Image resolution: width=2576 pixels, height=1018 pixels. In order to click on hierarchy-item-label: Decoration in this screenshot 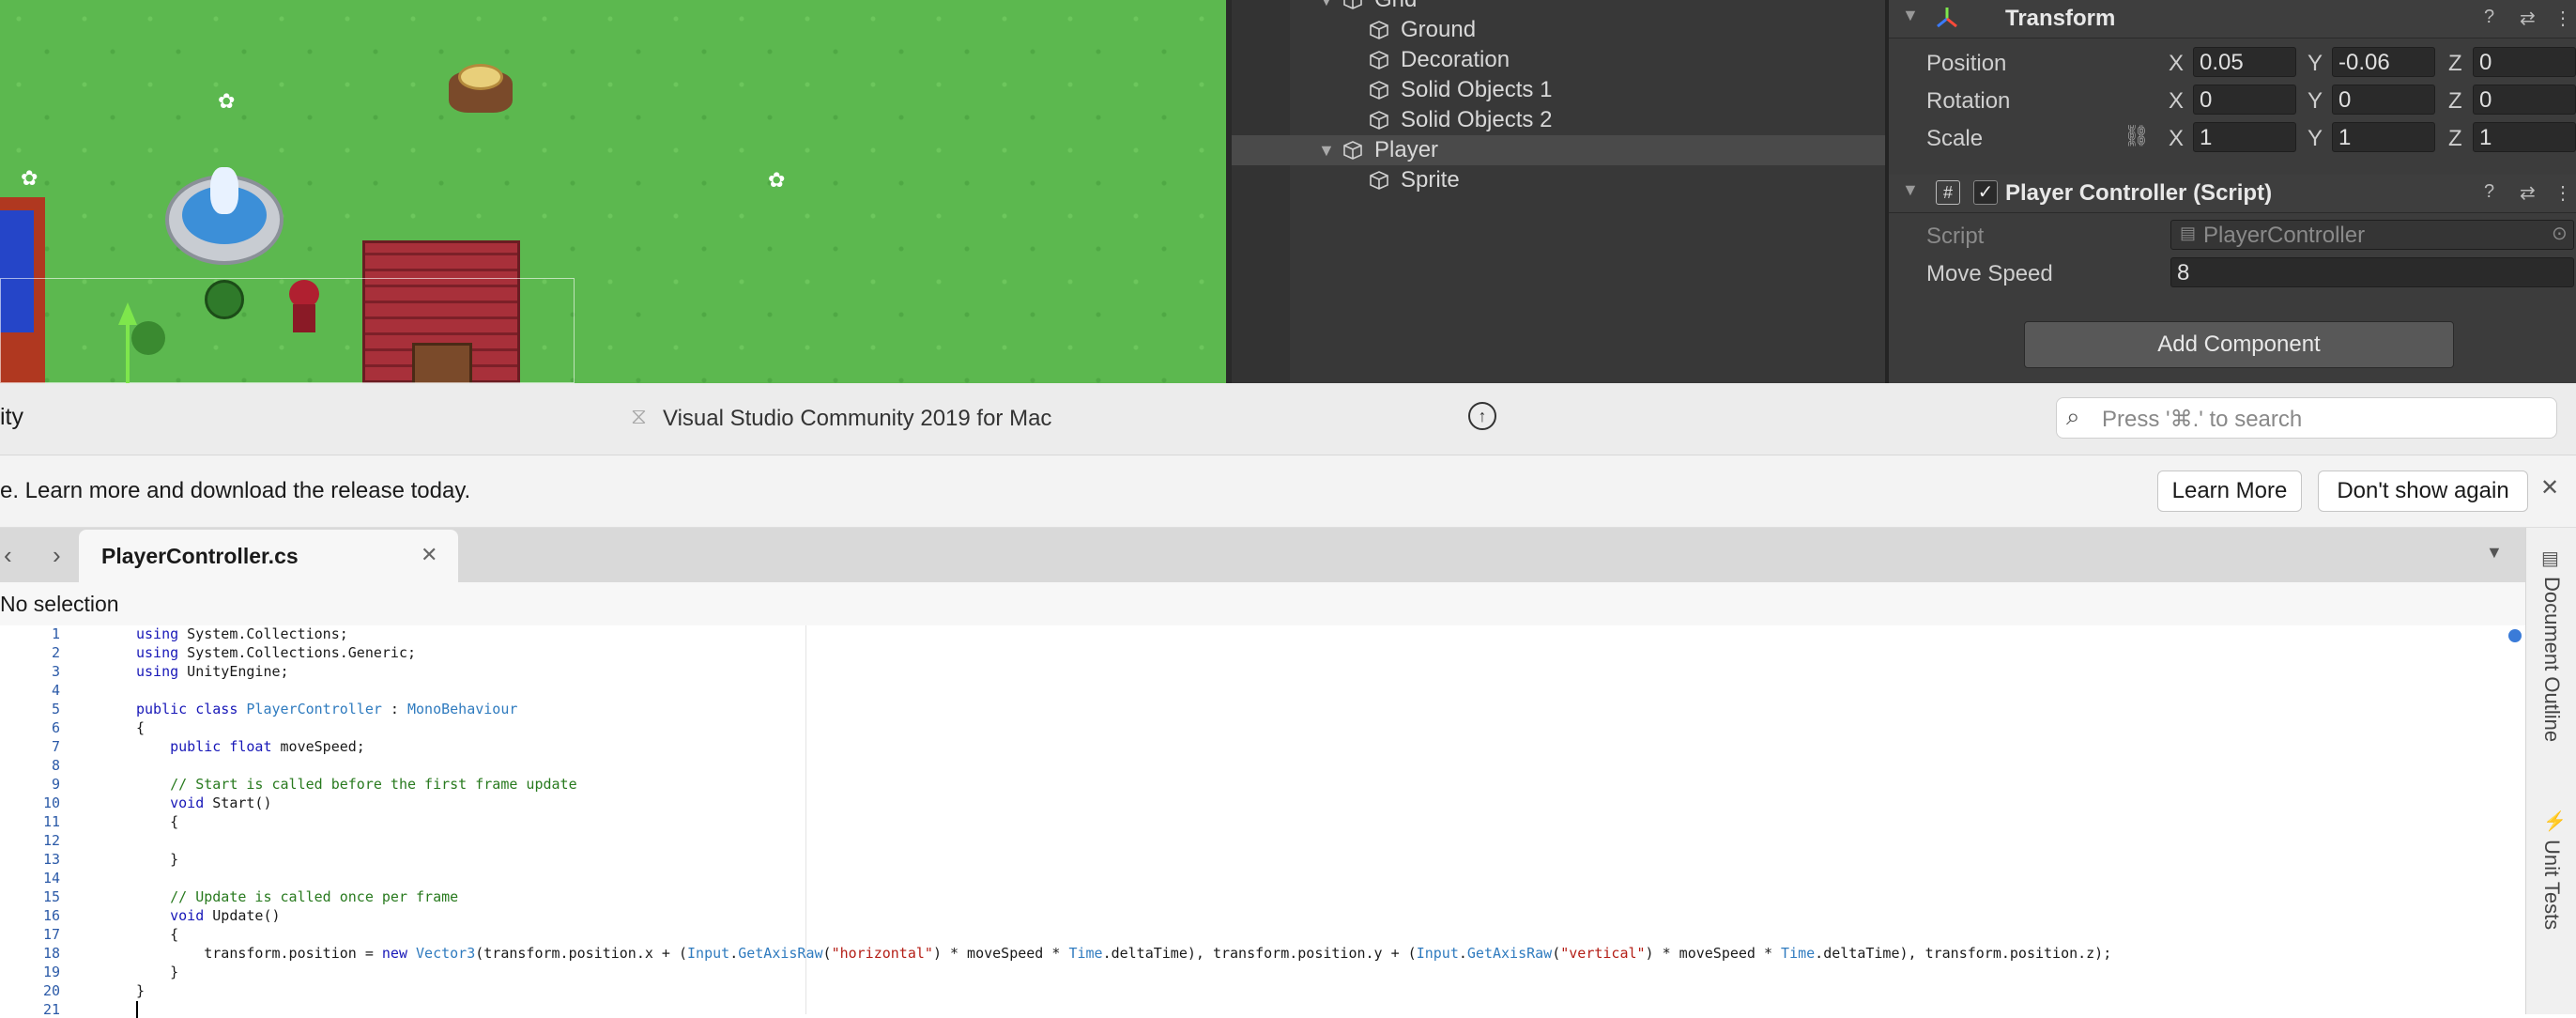, I will do `click(1455, 60)`.